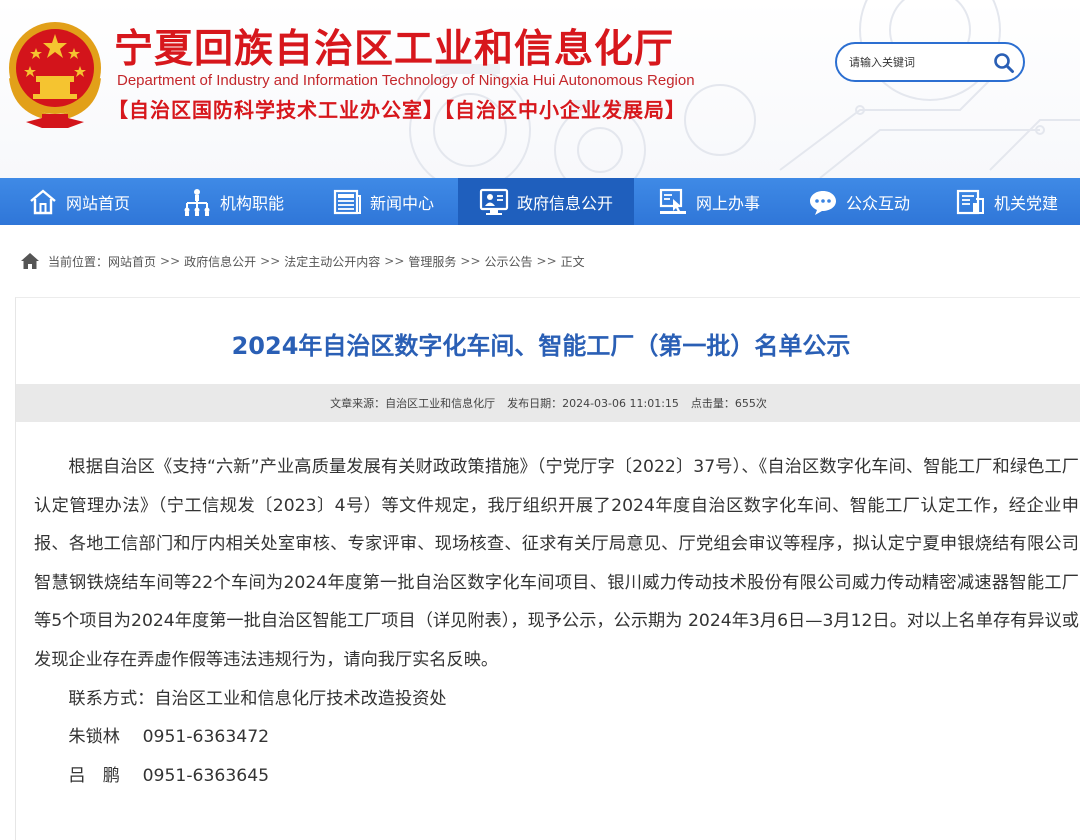  What do you see at coordinates (564, 203) in the screenshot?
I see `nav-item-label: 政府信息公开` at bounding box center [564, 203].